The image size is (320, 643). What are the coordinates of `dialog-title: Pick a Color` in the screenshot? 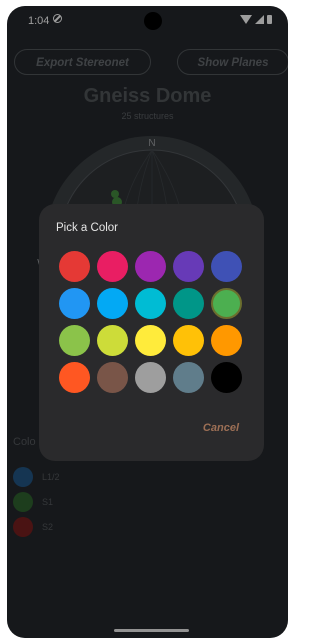 It's located at (87, 228).